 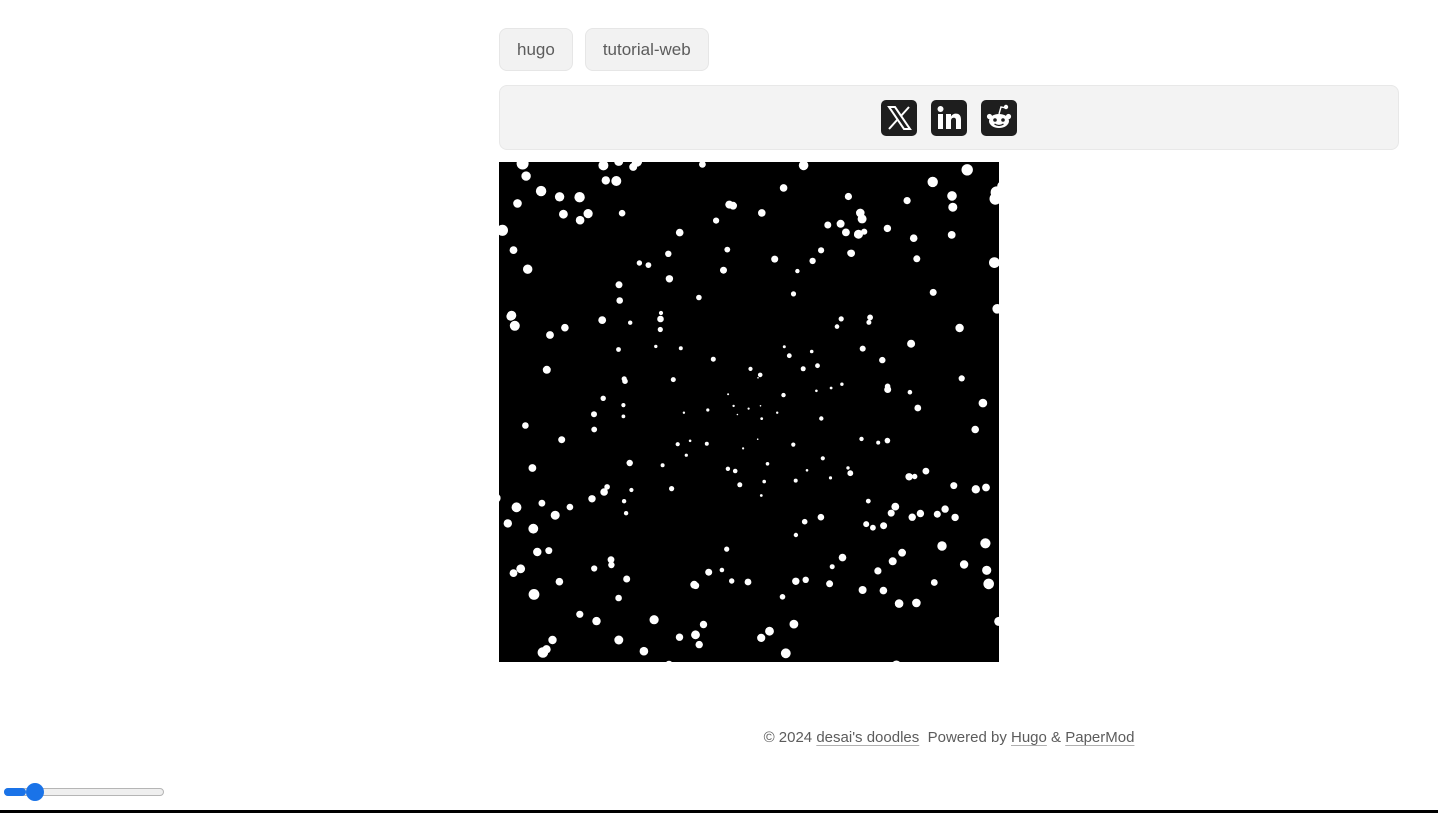 I want to click on share-linkedin-button, so click(x=949, y=117).